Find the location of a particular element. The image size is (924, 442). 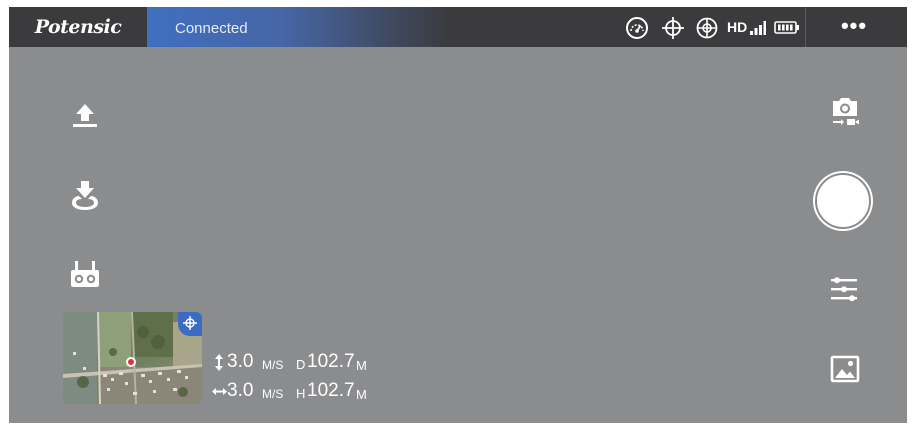

home-point-icon is located at coordinates (707, 28).